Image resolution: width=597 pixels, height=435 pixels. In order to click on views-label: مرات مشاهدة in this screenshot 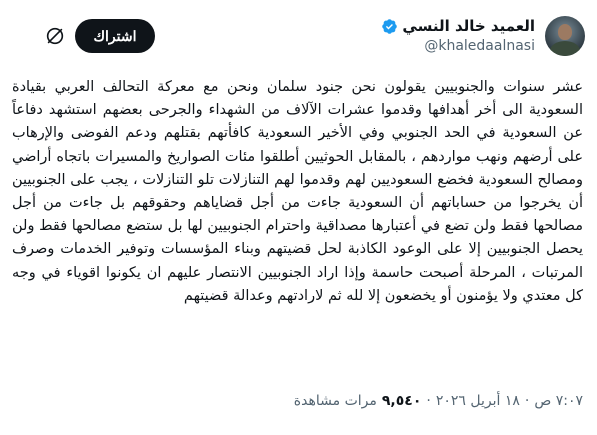, I will do `click(335, 401)`.